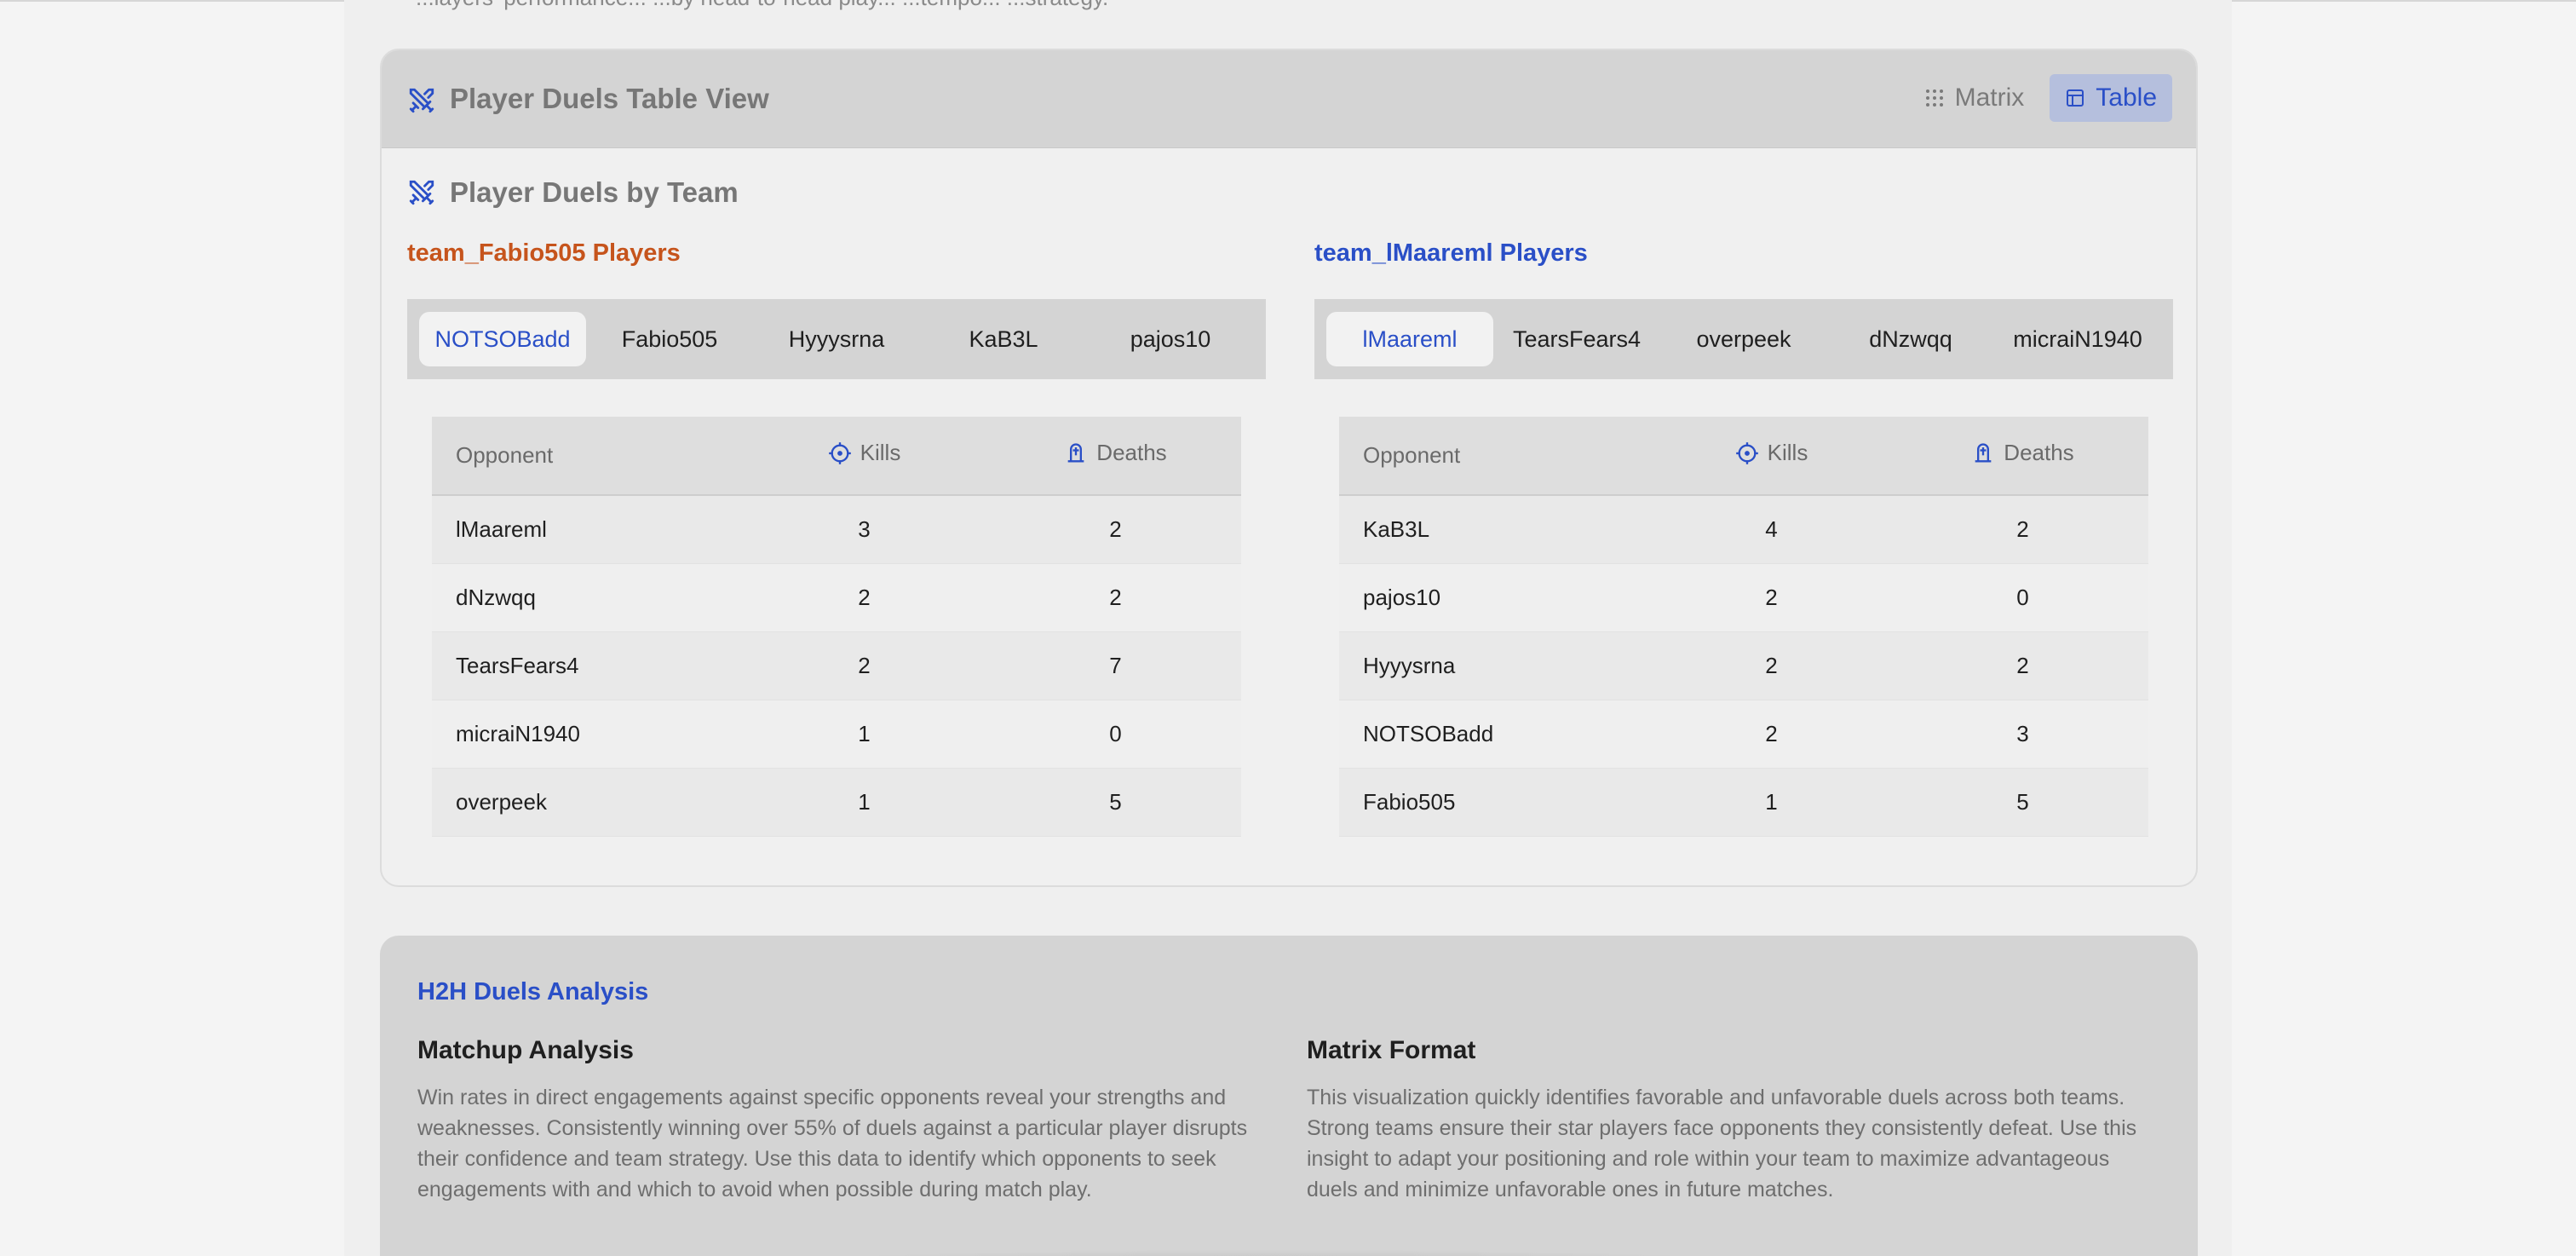  I want to click on card-title: Player Duels Table View, so click(610, 98).